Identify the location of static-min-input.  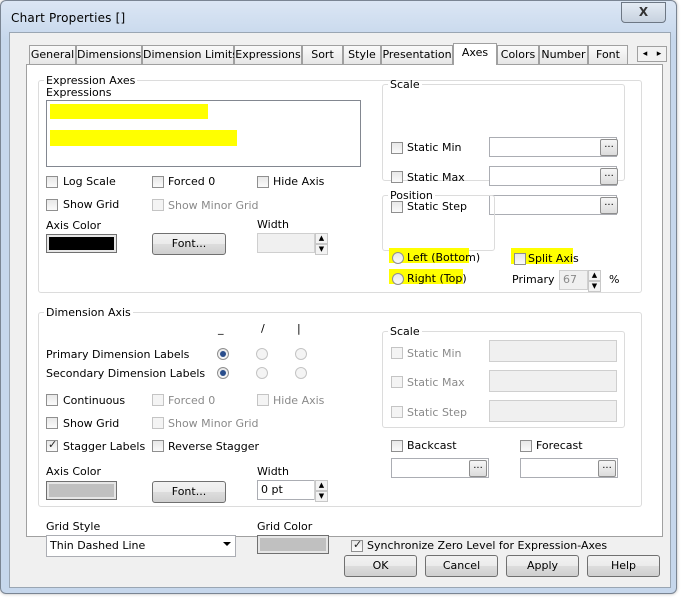
(553, 147).